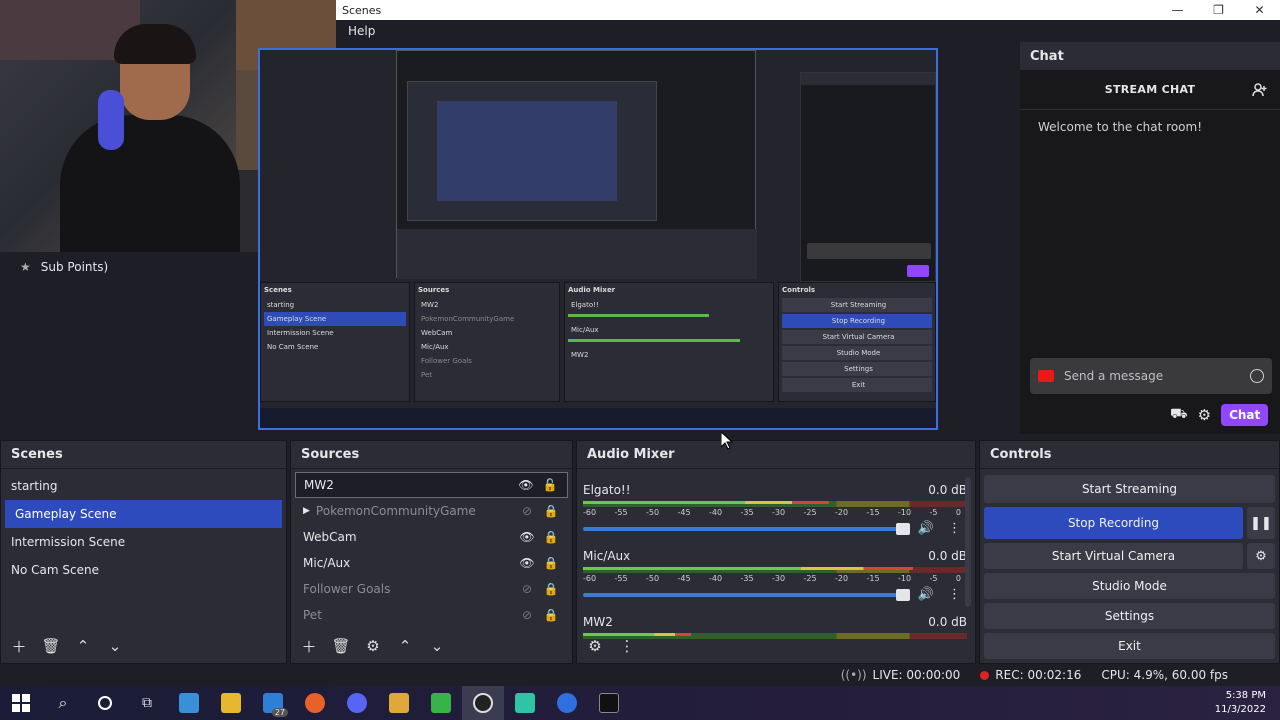 This screenshot has width=1280, height=720. What do you see at coordinates (567, 703) in the screenshot?
I see `bluetooth-app-icon` at bounding box center [567, 703].